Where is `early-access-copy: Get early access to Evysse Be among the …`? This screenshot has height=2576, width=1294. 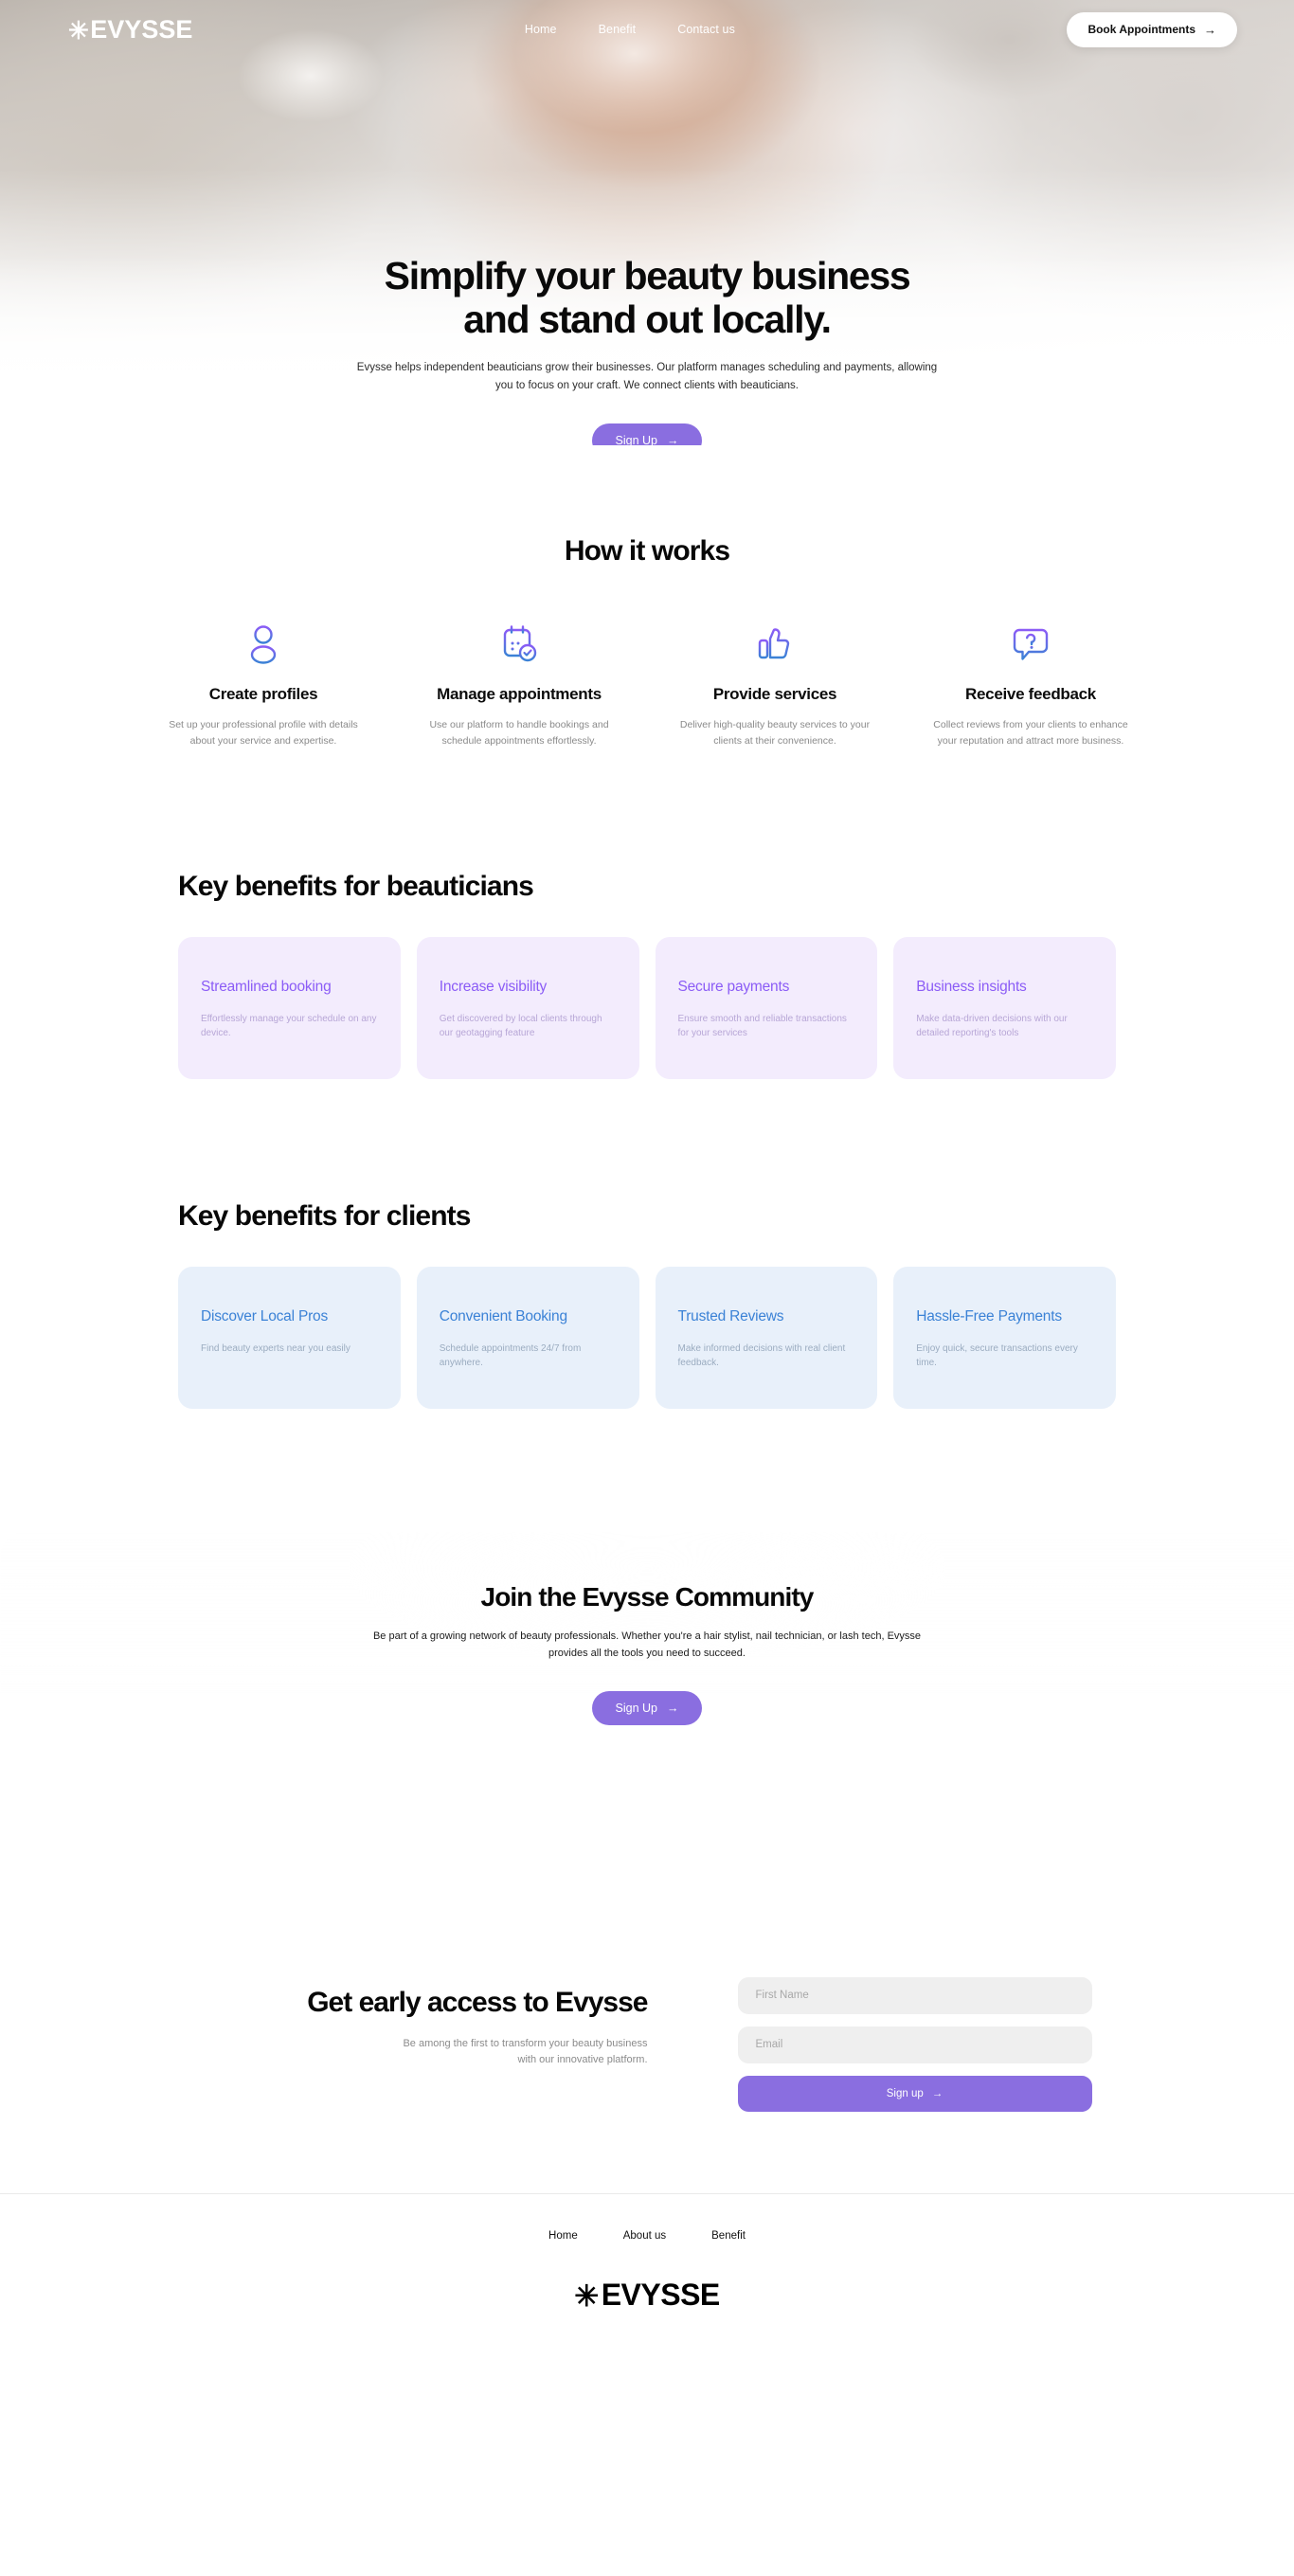 early-access-copy: Get early access to Evysse Be among the … is located at coordinates (425, 2023).